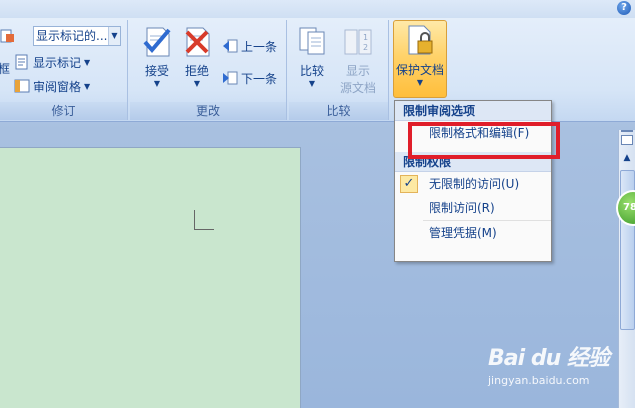 This screenshot has height=408, width=635. What do you see at coordinates (627, 140) in the screenshot?
I see `ruler-toggle-icon` at bounding box center [627, 140].